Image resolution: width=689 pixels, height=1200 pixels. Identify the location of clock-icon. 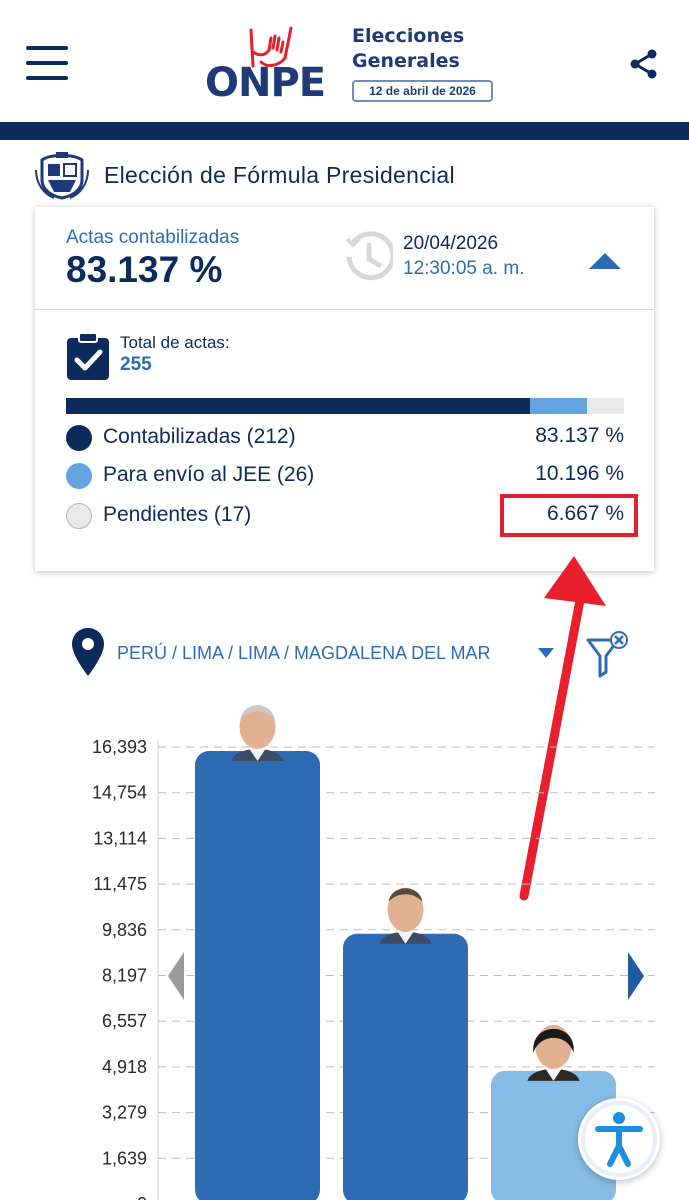
(369, 256).